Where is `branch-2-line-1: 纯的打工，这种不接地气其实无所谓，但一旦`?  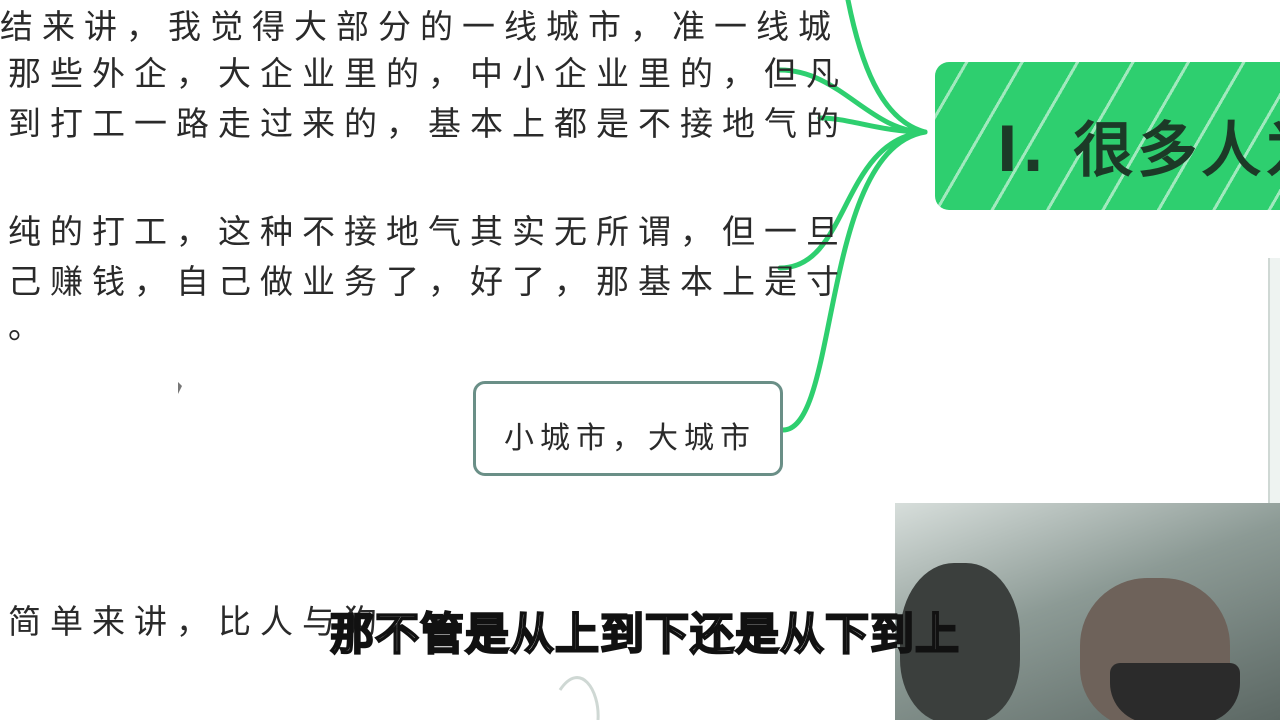 branch-2-line-1: 纯的打工，这种不接地气其实无所谓，但一旦 is located at coordinates (428, 231).